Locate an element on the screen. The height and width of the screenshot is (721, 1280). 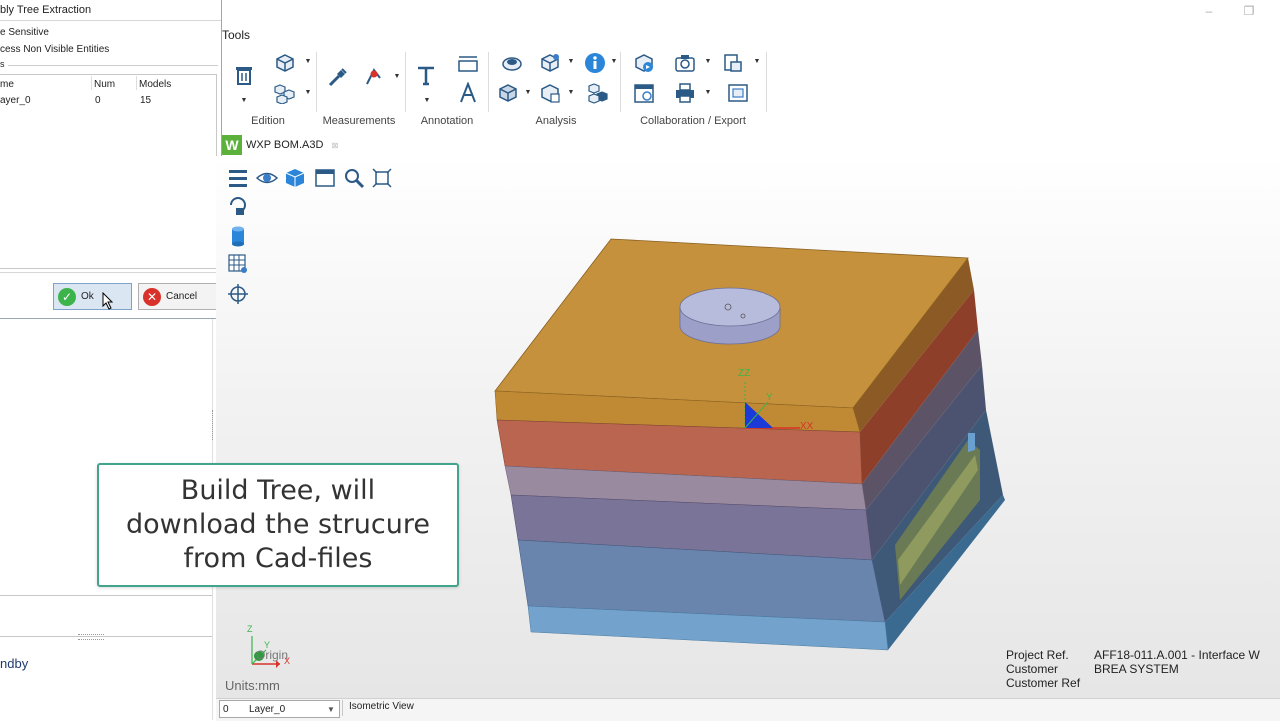
dimension-icon is located at coordinates (468, 64).